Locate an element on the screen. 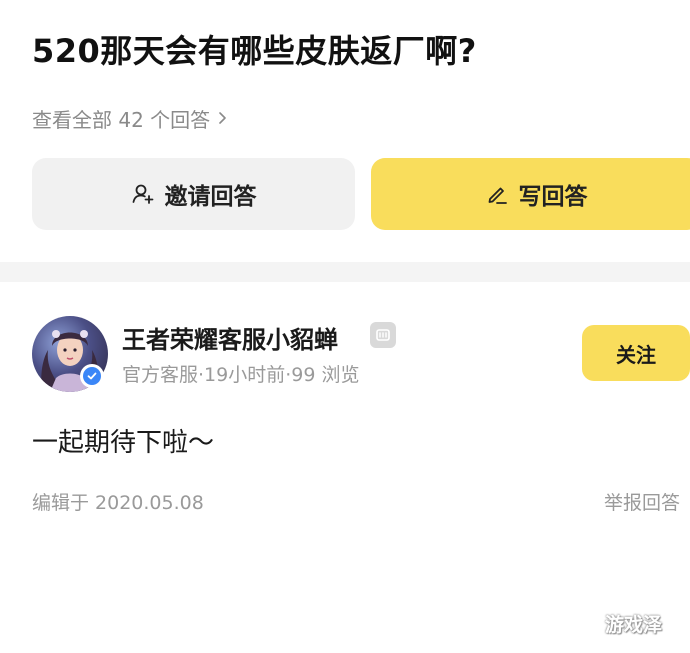 The width and height of the screenshot is (690, 653). person-plus-icon is located at coordinates (142, 194).